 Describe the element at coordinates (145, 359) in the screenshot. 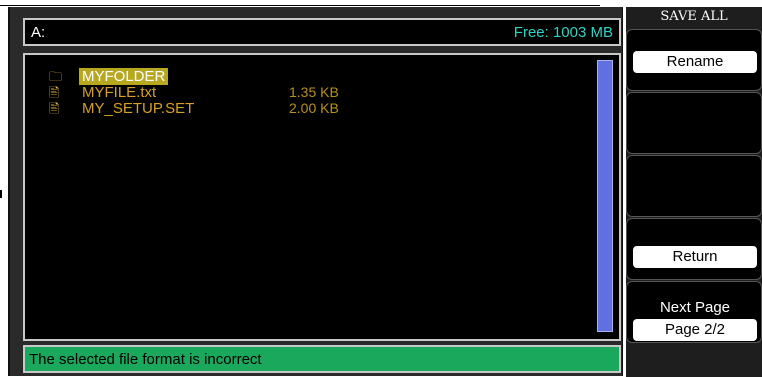

I see `status-message: The selected file format is incorrect` at that location.